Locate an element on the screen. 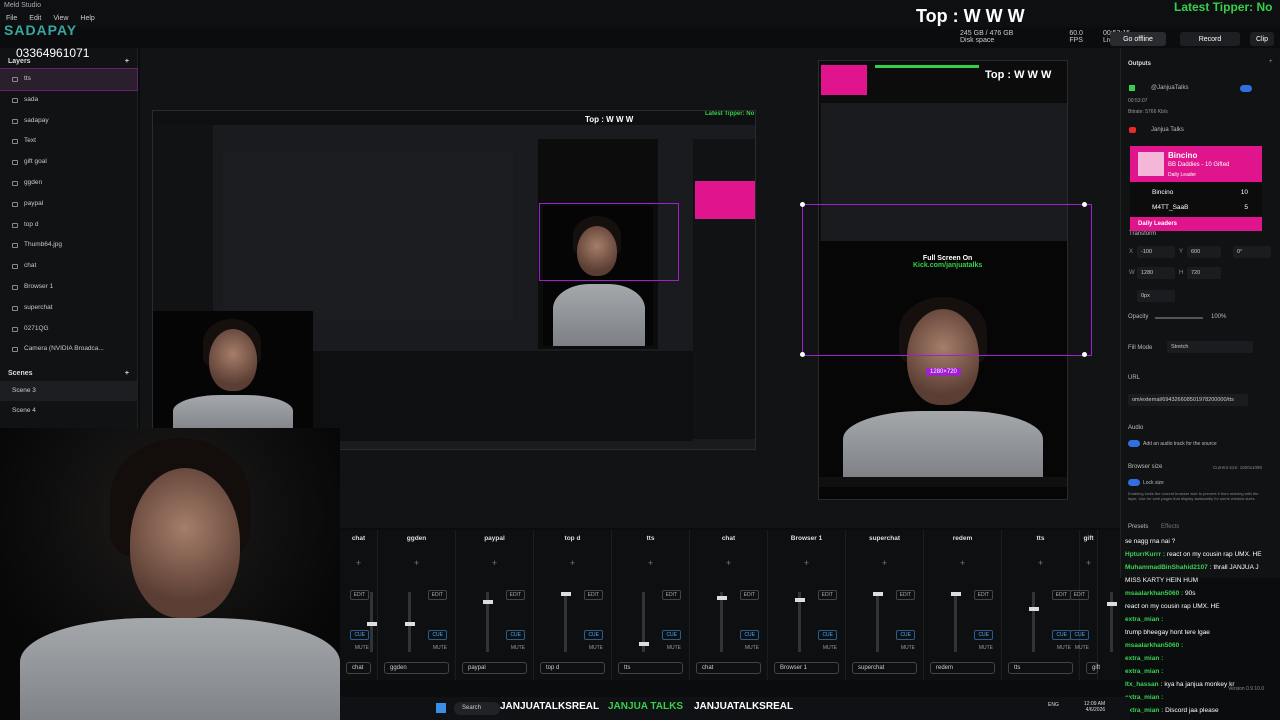 Image resolution: width=1280 pixels, height=720 pixels. channel-footer: Browser 1 is located at coordinates (806, 668).